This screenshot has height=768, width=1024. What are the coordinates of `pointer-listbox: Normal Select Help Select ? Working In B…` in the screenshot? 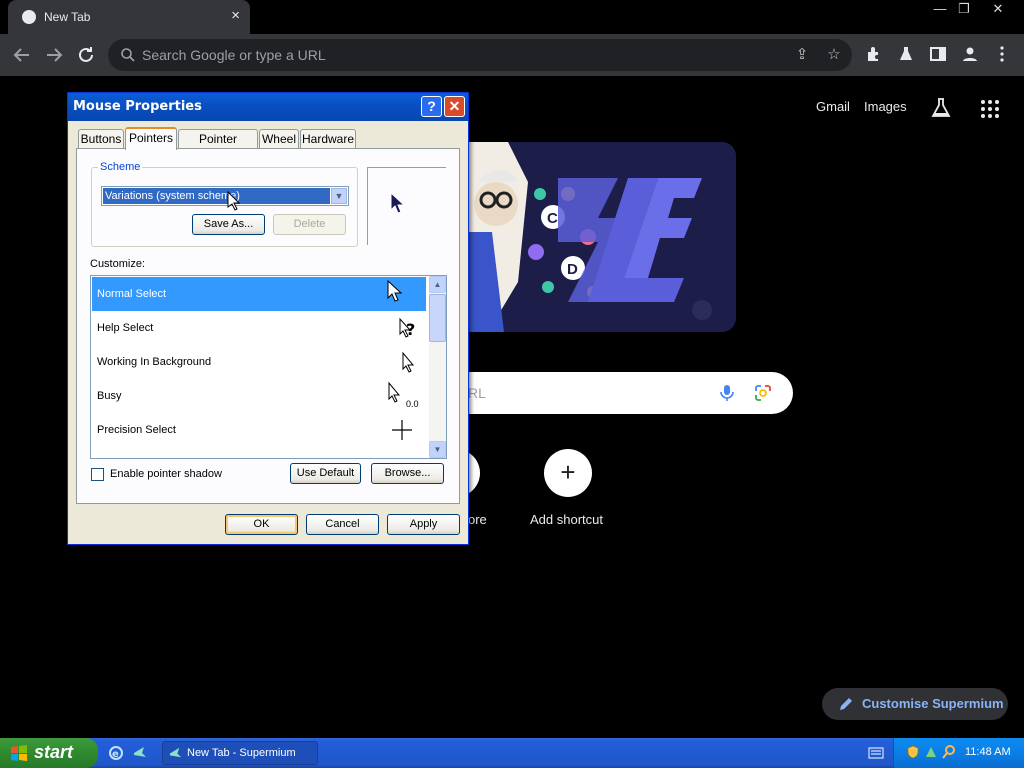 It's located at (268, 367).